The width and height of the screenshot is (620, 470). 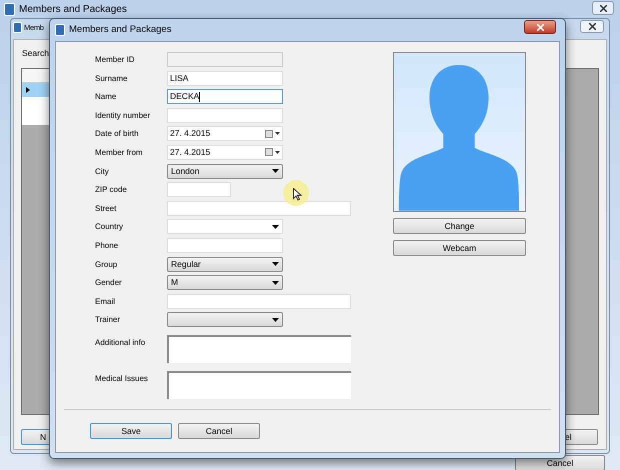 What do you see at coordinates (115, 60) in the screenshot?
I see `field-label: Member ID` at bounding box center [115, 60].